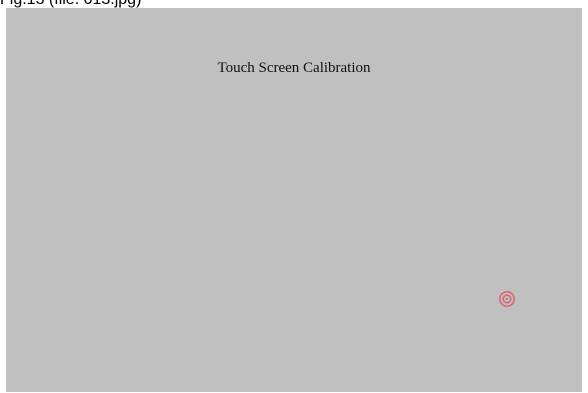 This screenshot has width=588, height=393. Describe the element at coordinates (294, 68) in the screenshot. I see `calibration-title: Touch Screen Calibration` at that location.